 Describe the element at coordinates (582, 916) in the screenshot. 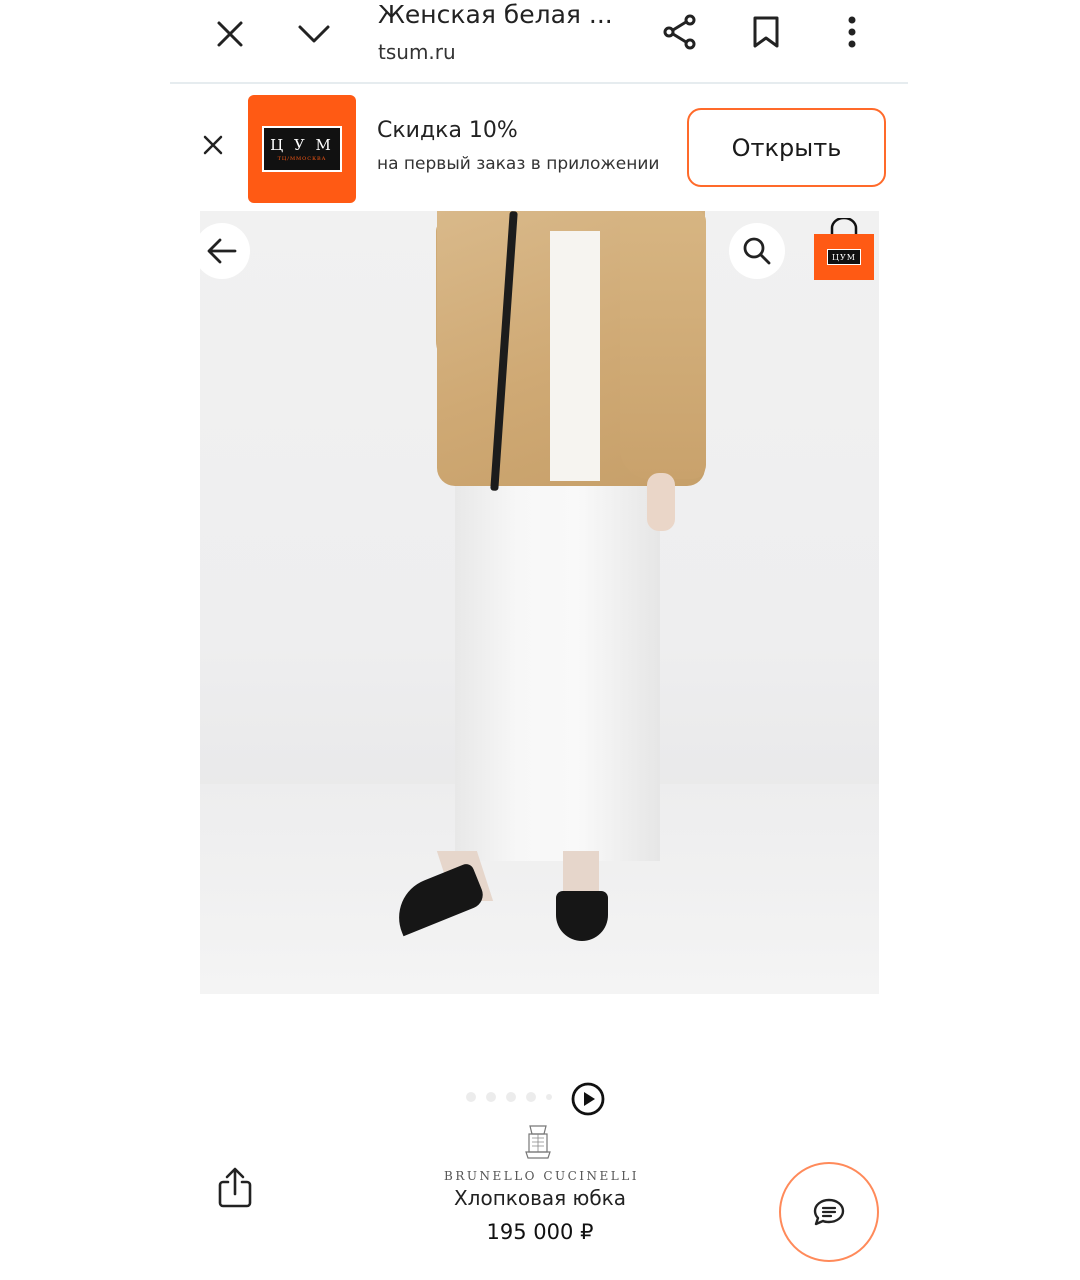

I see `shoe-right` at that location.